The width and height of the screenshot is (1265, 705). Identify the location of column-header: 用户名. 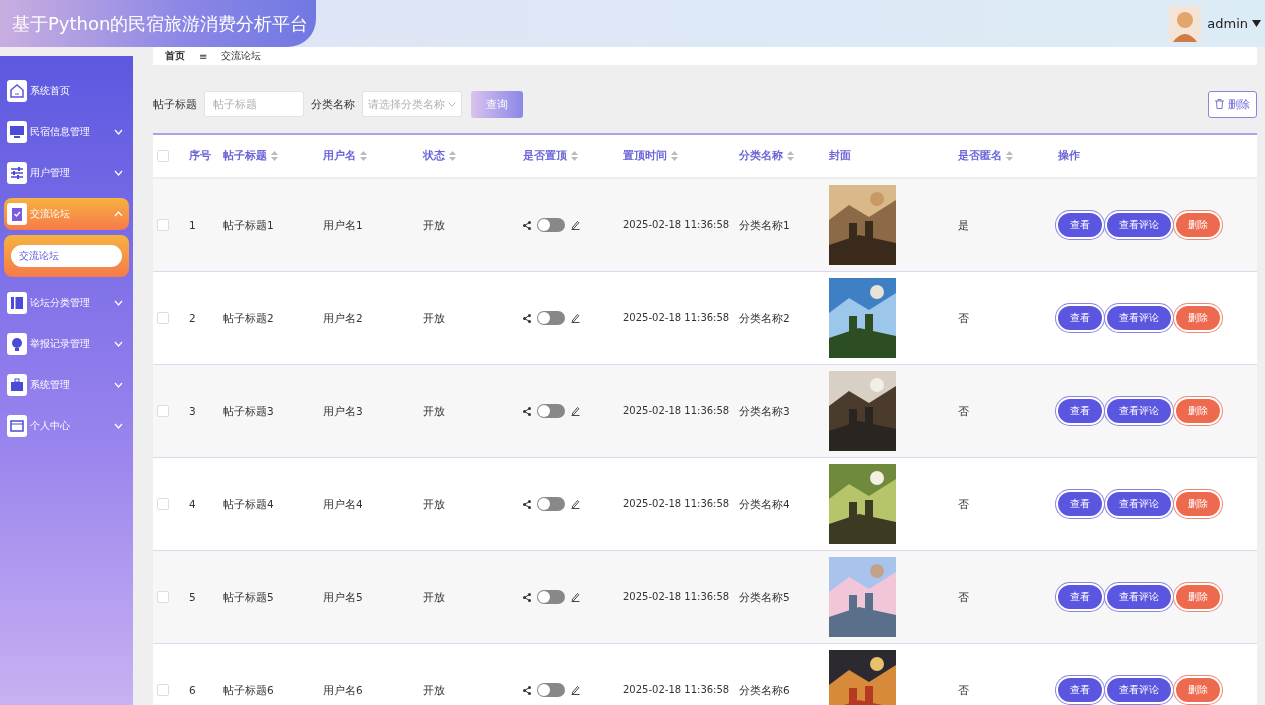
(373, 156).